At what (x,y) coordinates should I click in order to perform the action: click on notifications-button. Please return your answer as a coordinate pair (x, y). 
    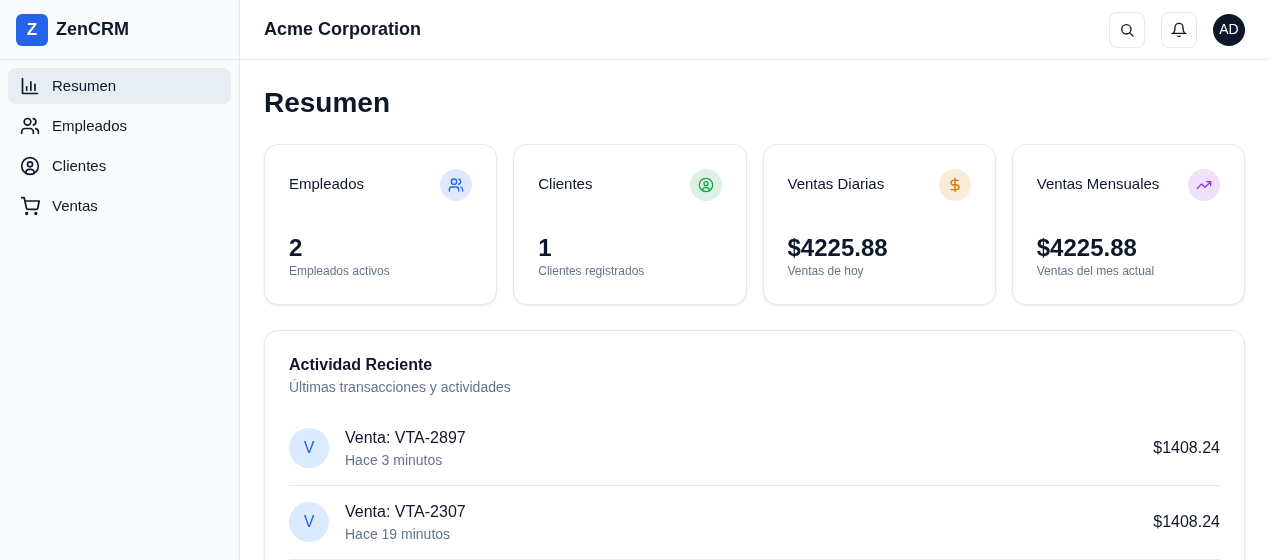
    Looking at the image, I should click on (1179, 29).